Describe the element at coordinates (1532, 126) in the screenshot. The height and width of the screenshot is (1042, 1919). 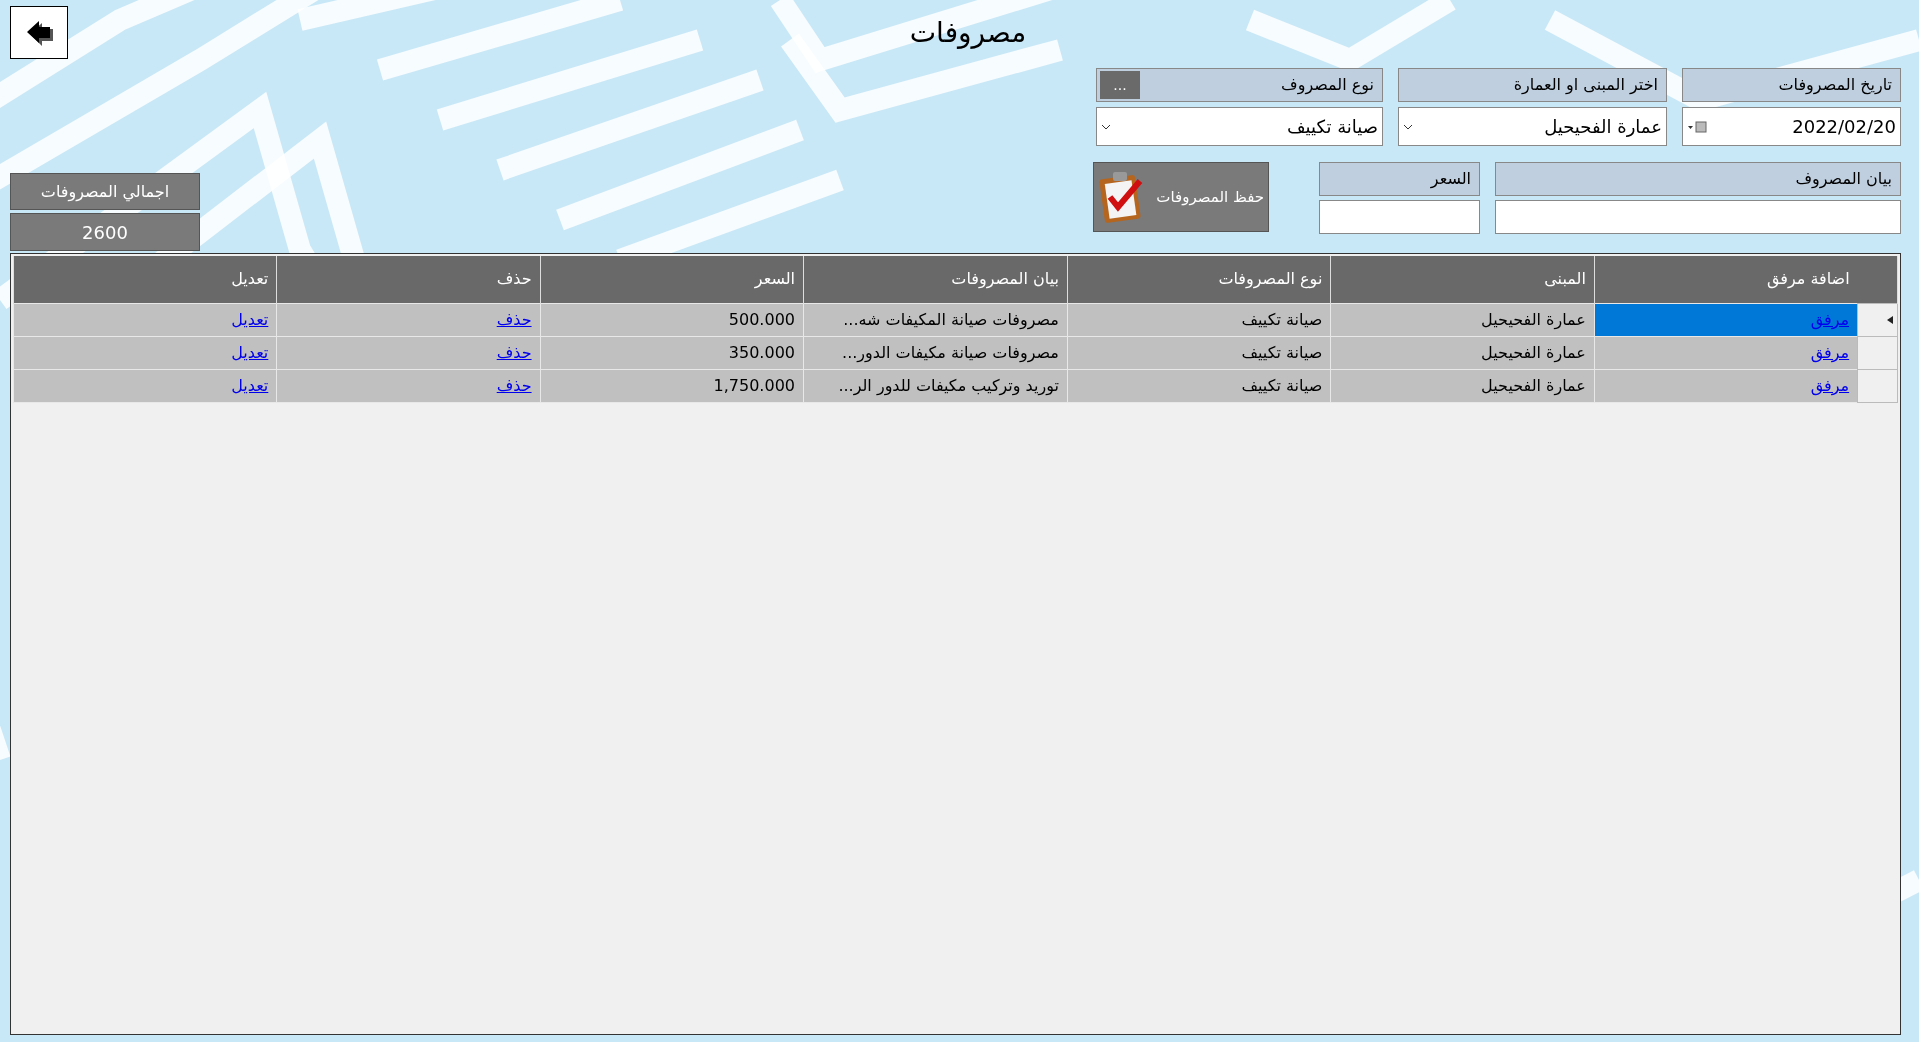
I see `dropdown: عمارة الفحيحيل` at that location.